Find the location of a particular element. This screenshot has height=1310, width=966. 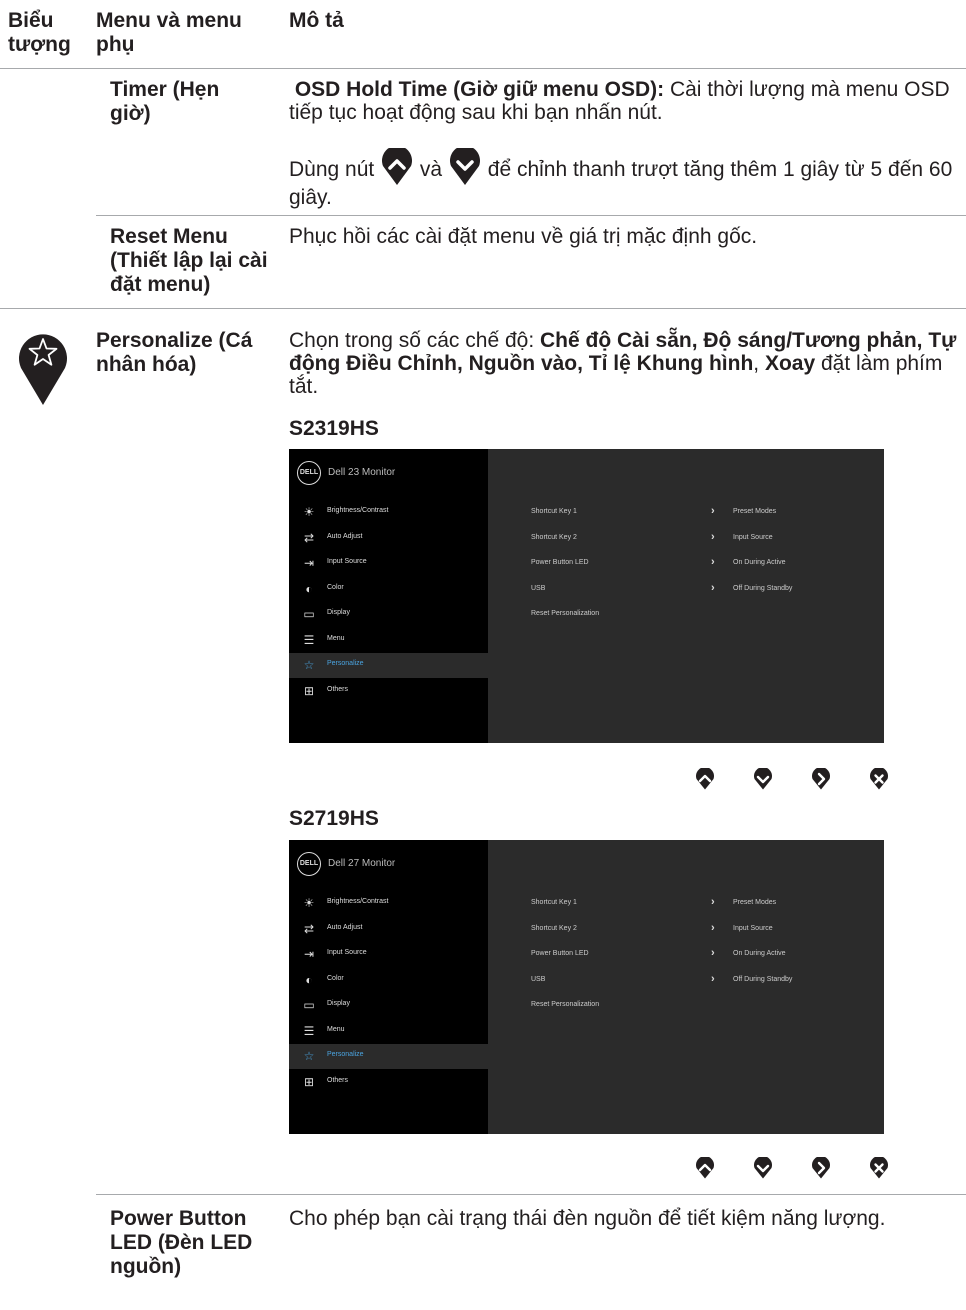

personalize-desc-rotate: Xoay is located at coordinates (790, 363).